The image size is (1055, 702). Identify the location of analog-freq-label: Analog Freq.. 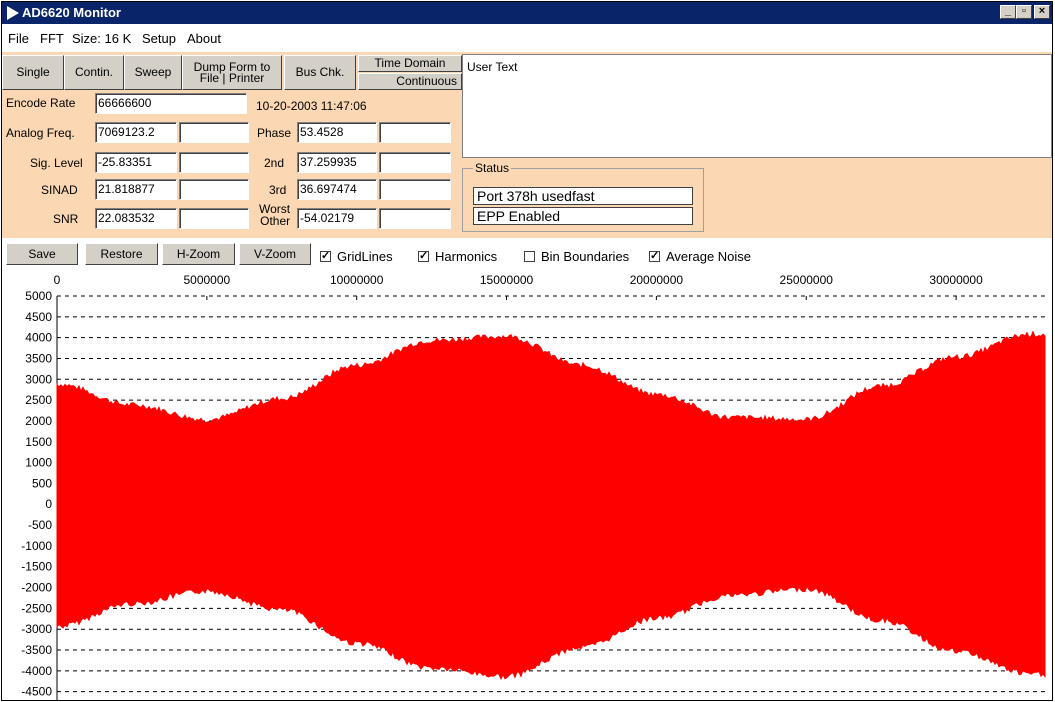
(40, 133).